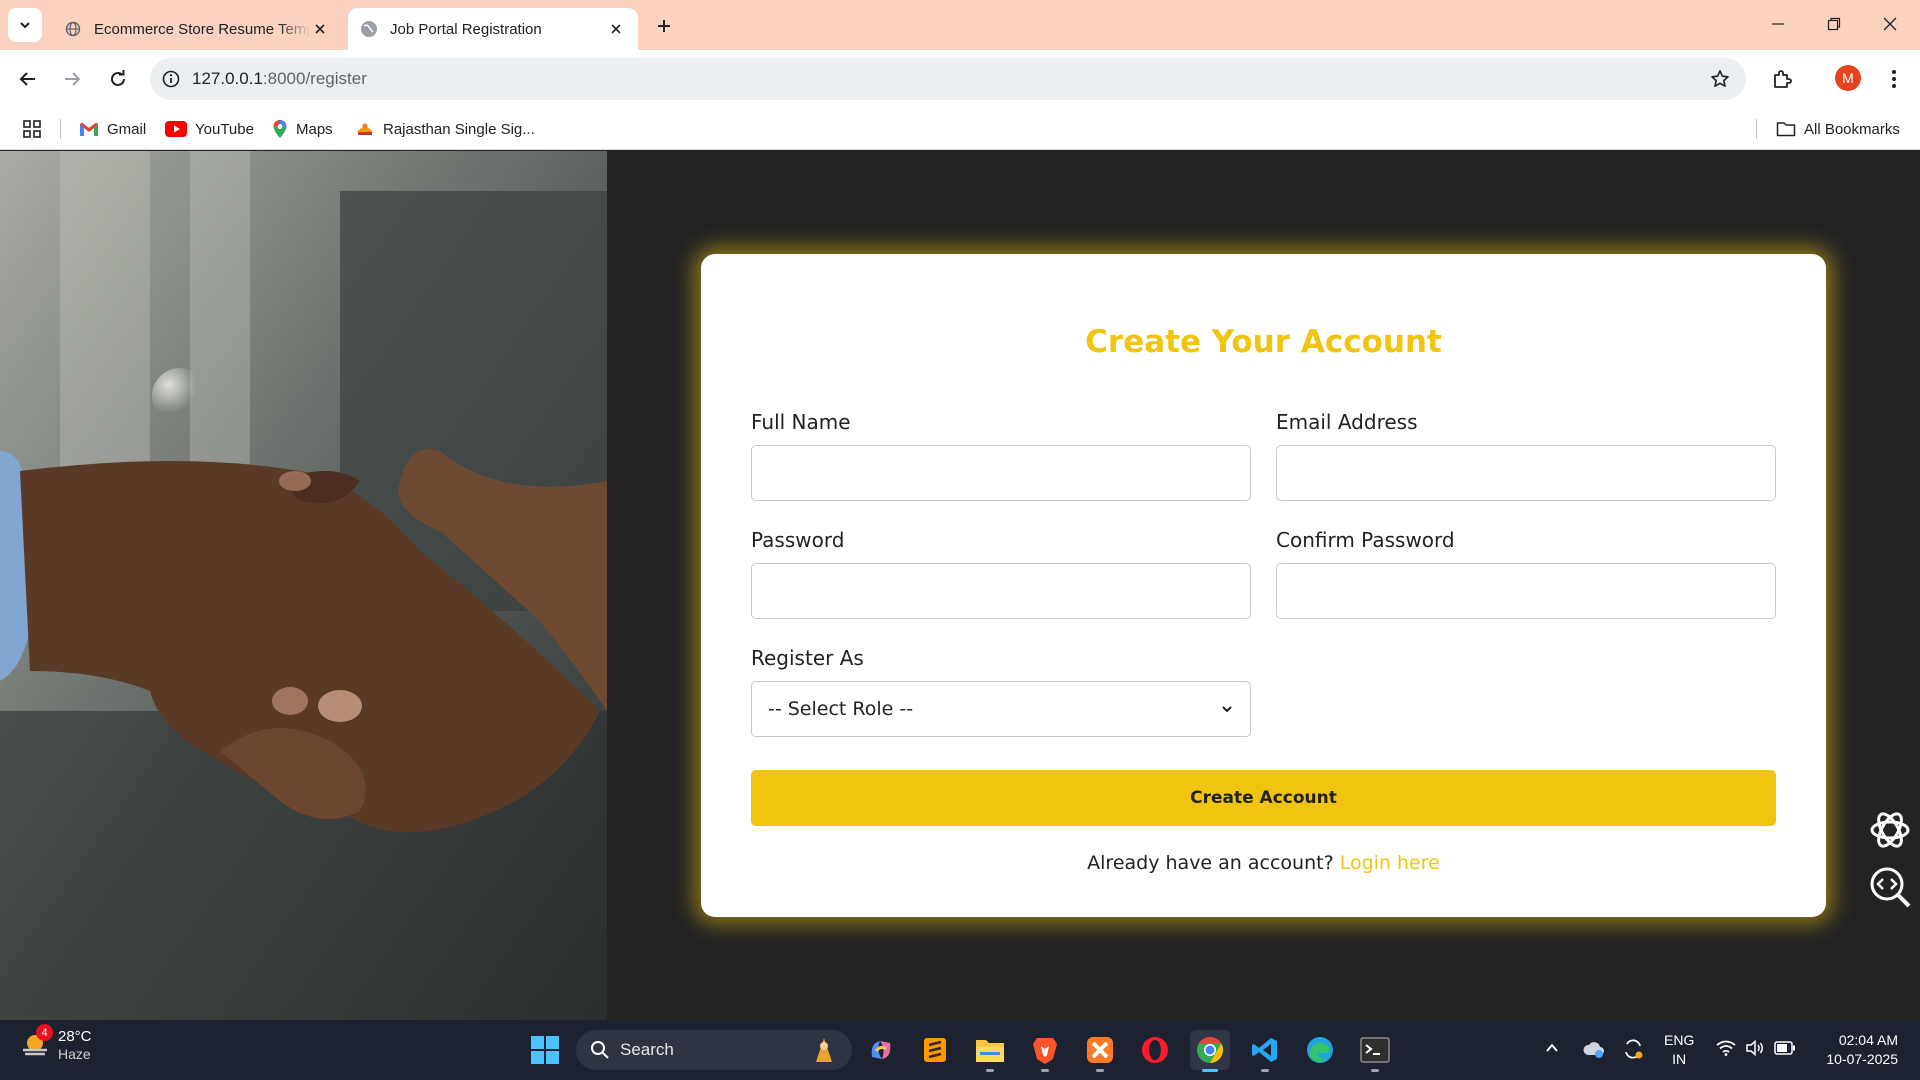  What do you see at coordinates (807, 658) in the screenshot?
I see `role-label: Register As` at bounding box center [807, 658].